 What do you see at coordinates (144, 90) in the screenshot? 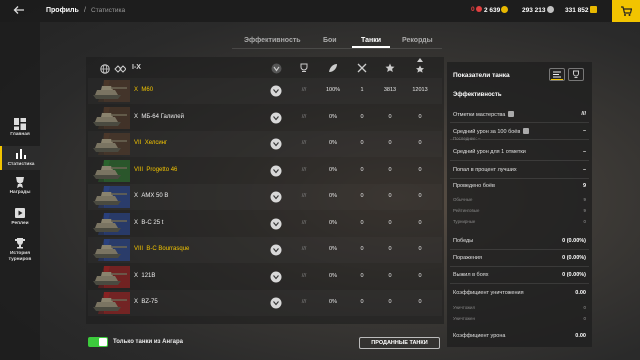
I see `tank-name: X M60` at bounding box center [144, 90].